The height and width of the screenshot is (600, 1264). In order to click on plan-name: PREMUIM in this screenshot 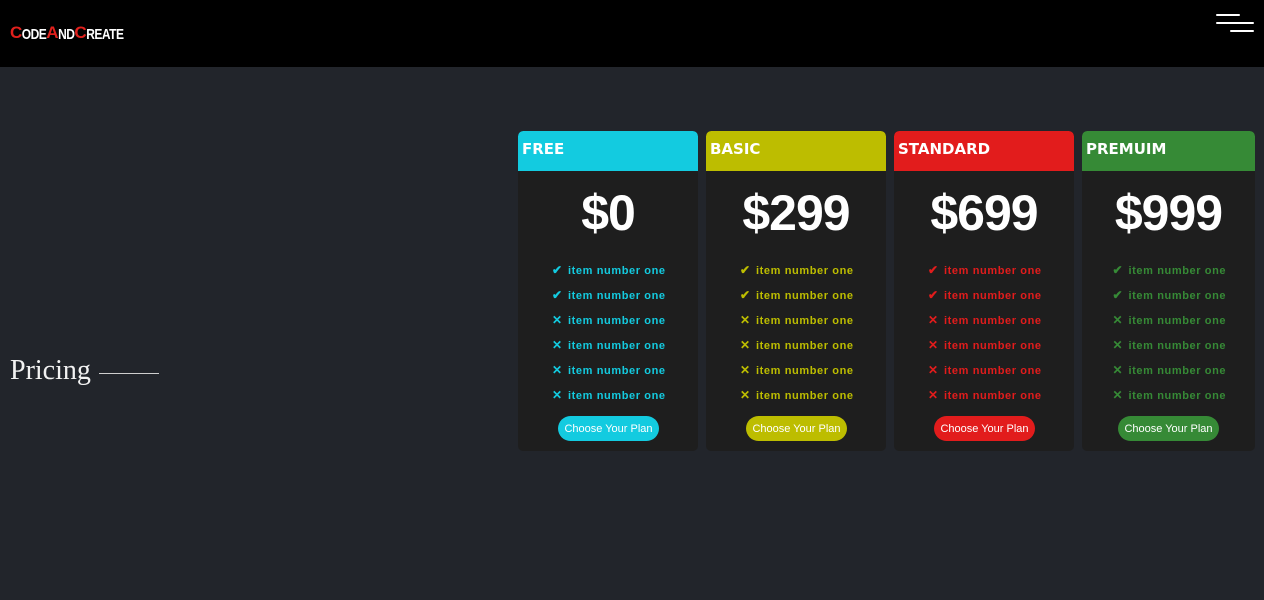, I will do `click(1168, 151)`.